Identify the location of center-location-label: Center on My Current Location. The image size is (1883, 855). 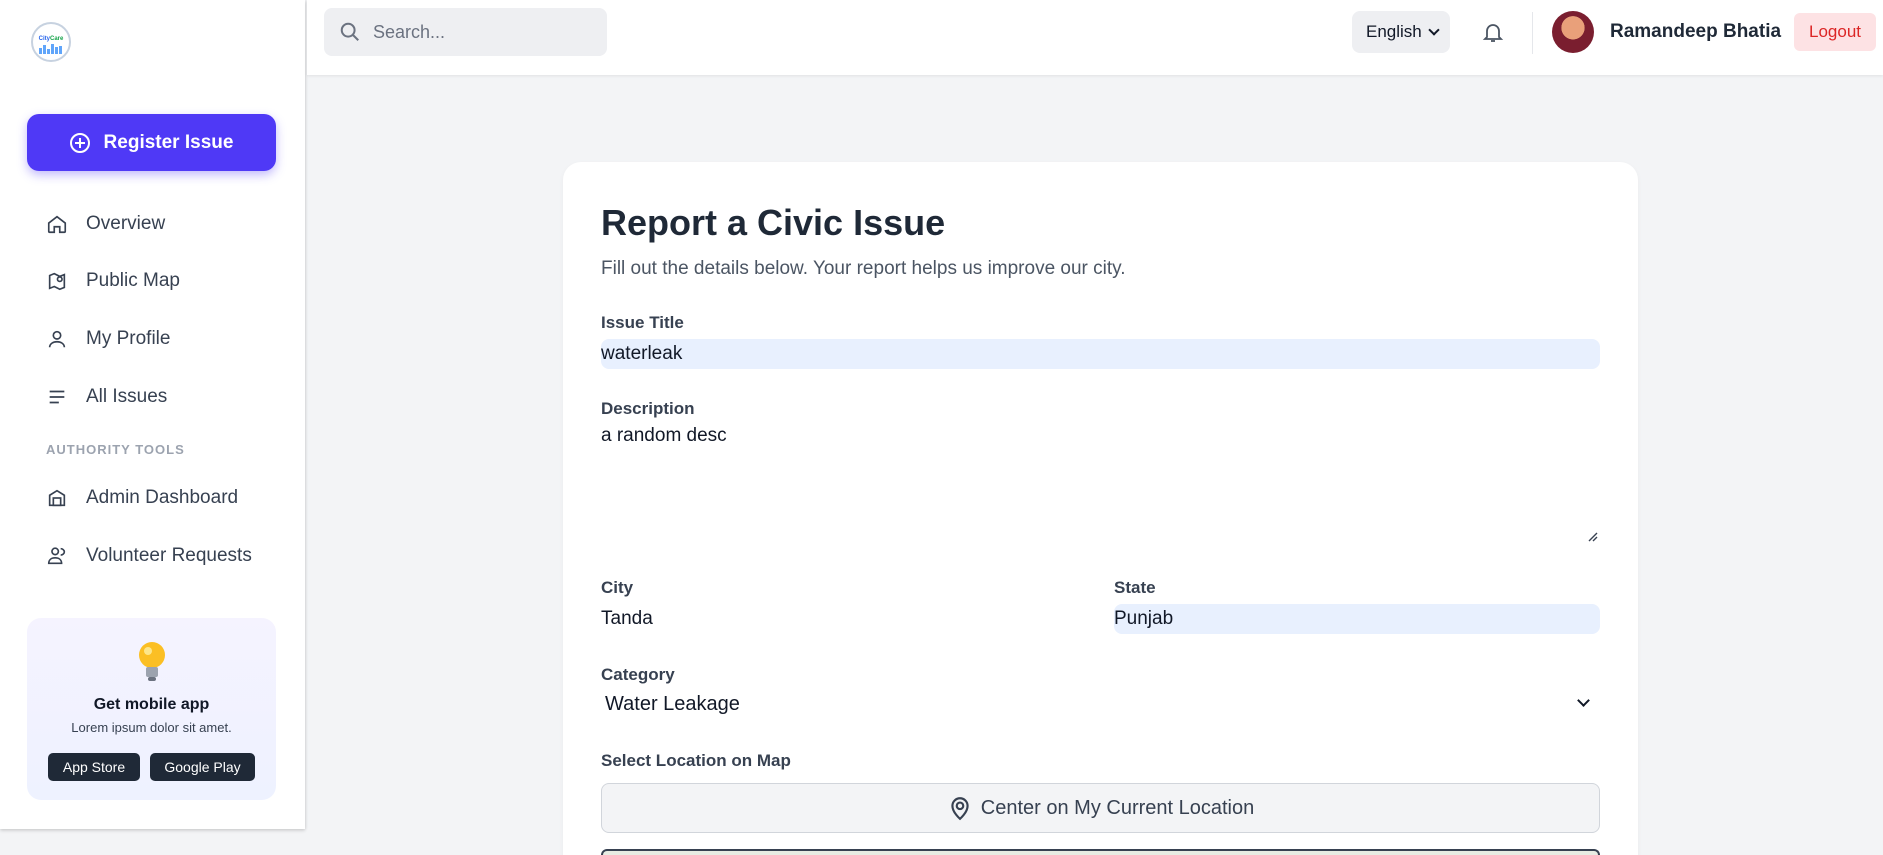
(1117, 807).